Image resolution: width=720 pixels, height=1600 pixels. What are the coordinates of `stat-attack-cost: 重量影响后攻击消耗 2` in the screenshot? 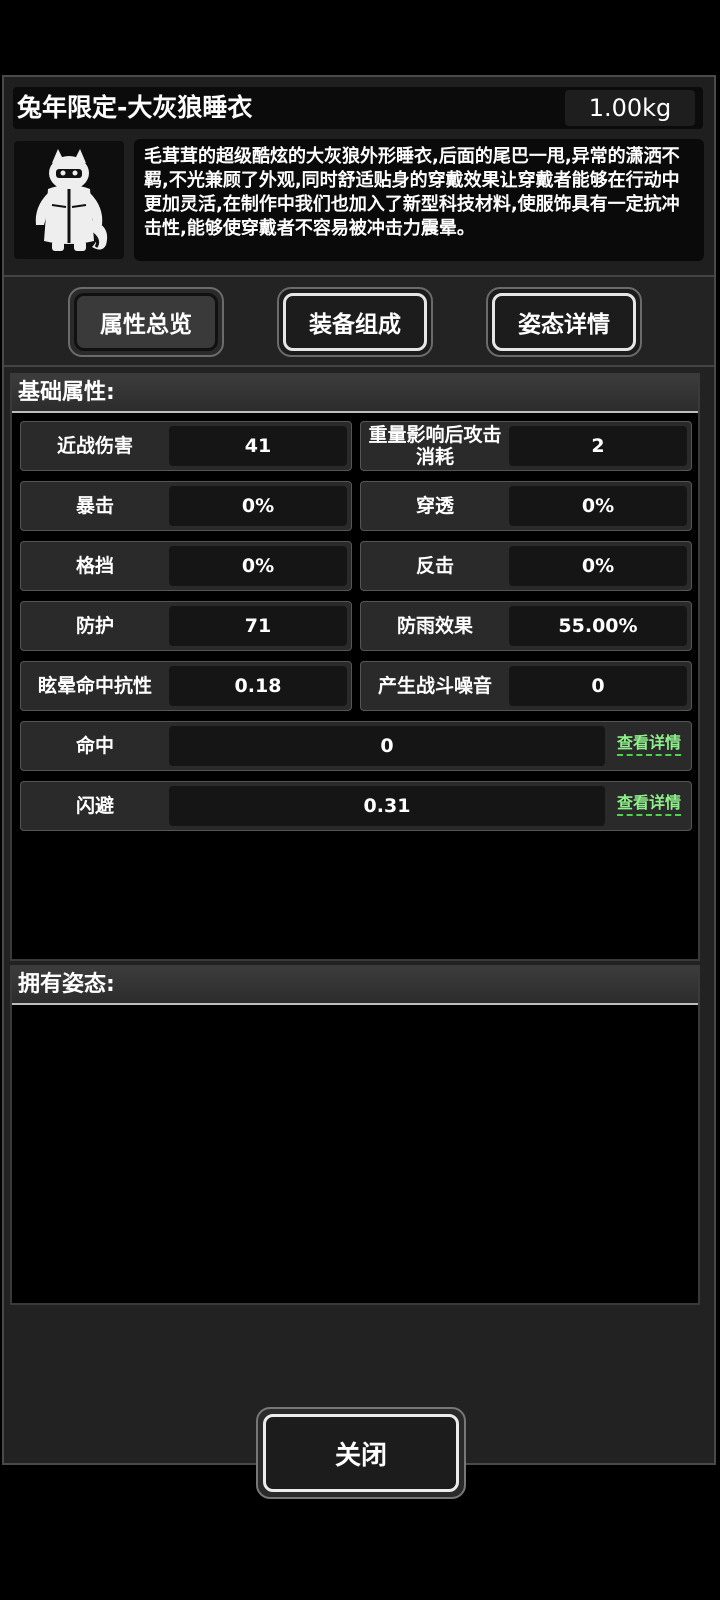 It's located at (526, 446).